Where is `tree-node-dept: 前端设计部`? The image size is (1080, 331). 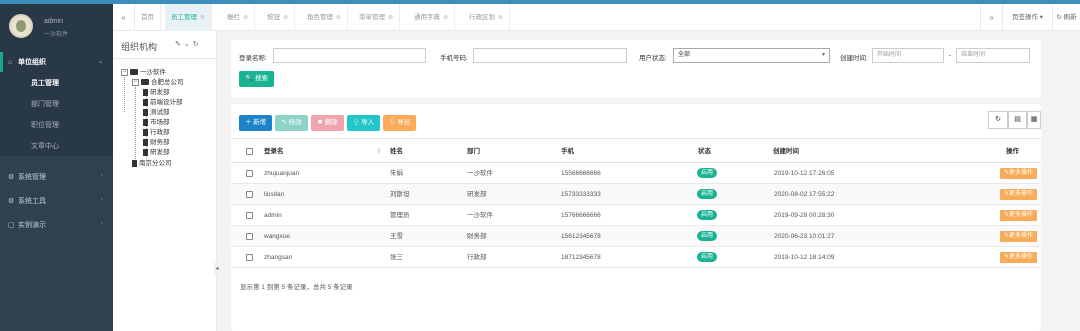 tree-node-dept: 前端设计部 is located at coordinates (163, 102).